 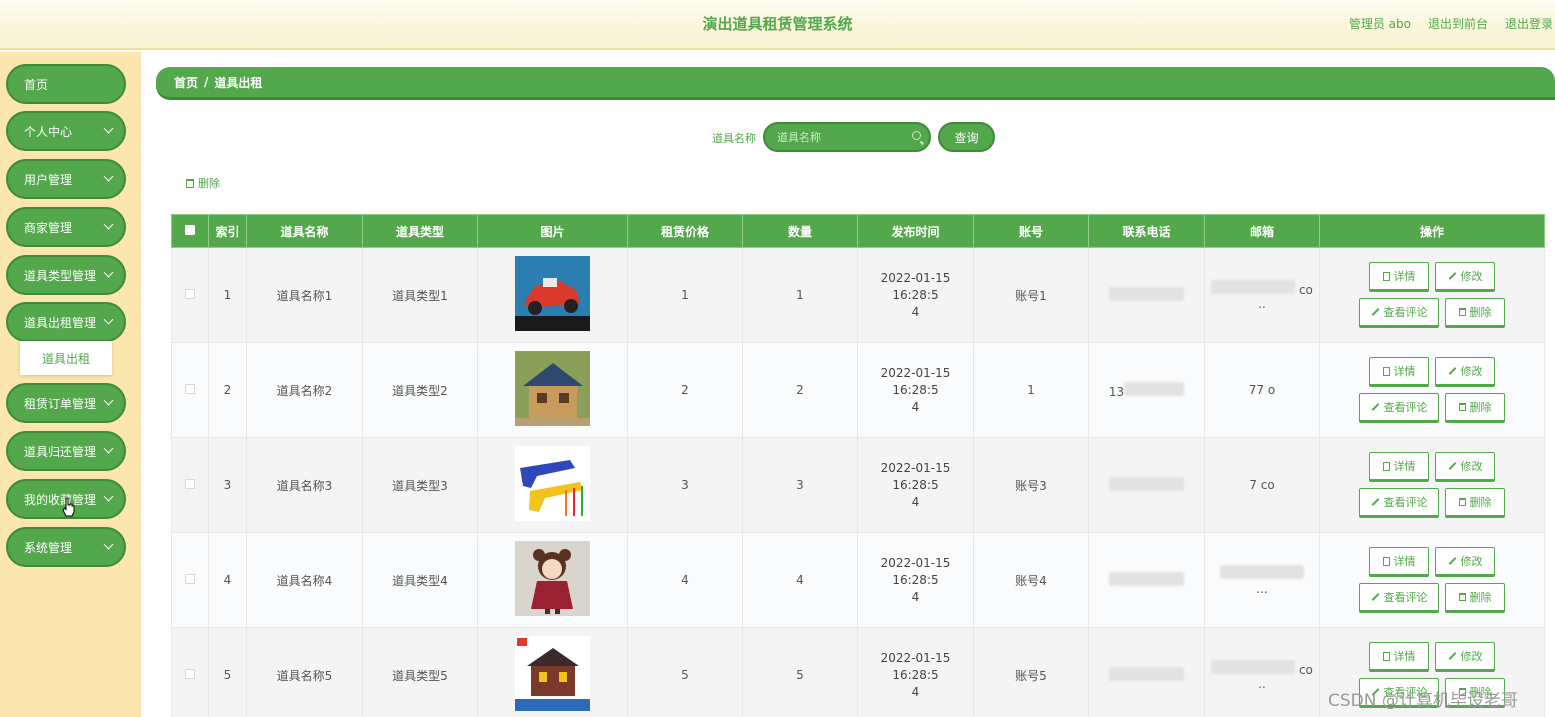 I want to click on sidebar-item-label: 道具类型管理, so click(x=60, y=275).